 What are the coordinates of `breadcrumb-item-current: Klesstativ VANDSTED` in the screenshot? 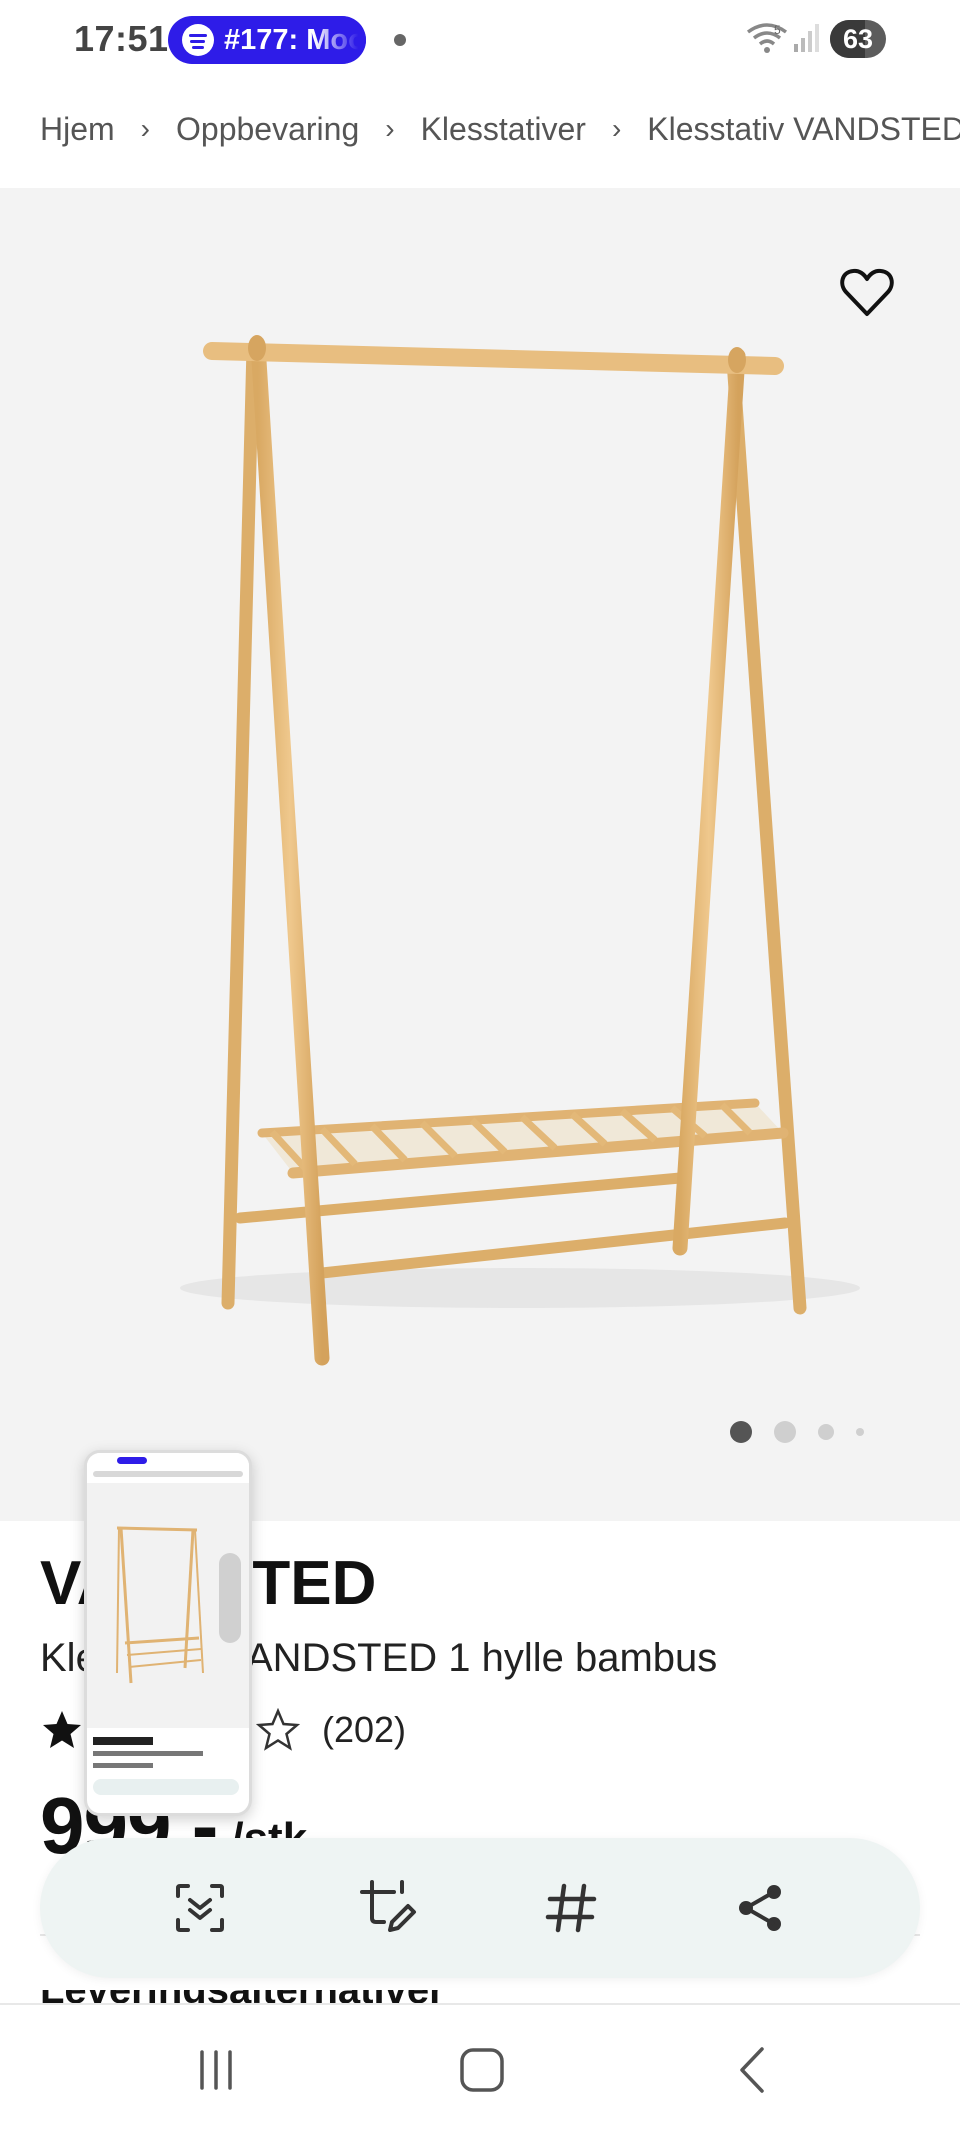 It's located at (803, 128).